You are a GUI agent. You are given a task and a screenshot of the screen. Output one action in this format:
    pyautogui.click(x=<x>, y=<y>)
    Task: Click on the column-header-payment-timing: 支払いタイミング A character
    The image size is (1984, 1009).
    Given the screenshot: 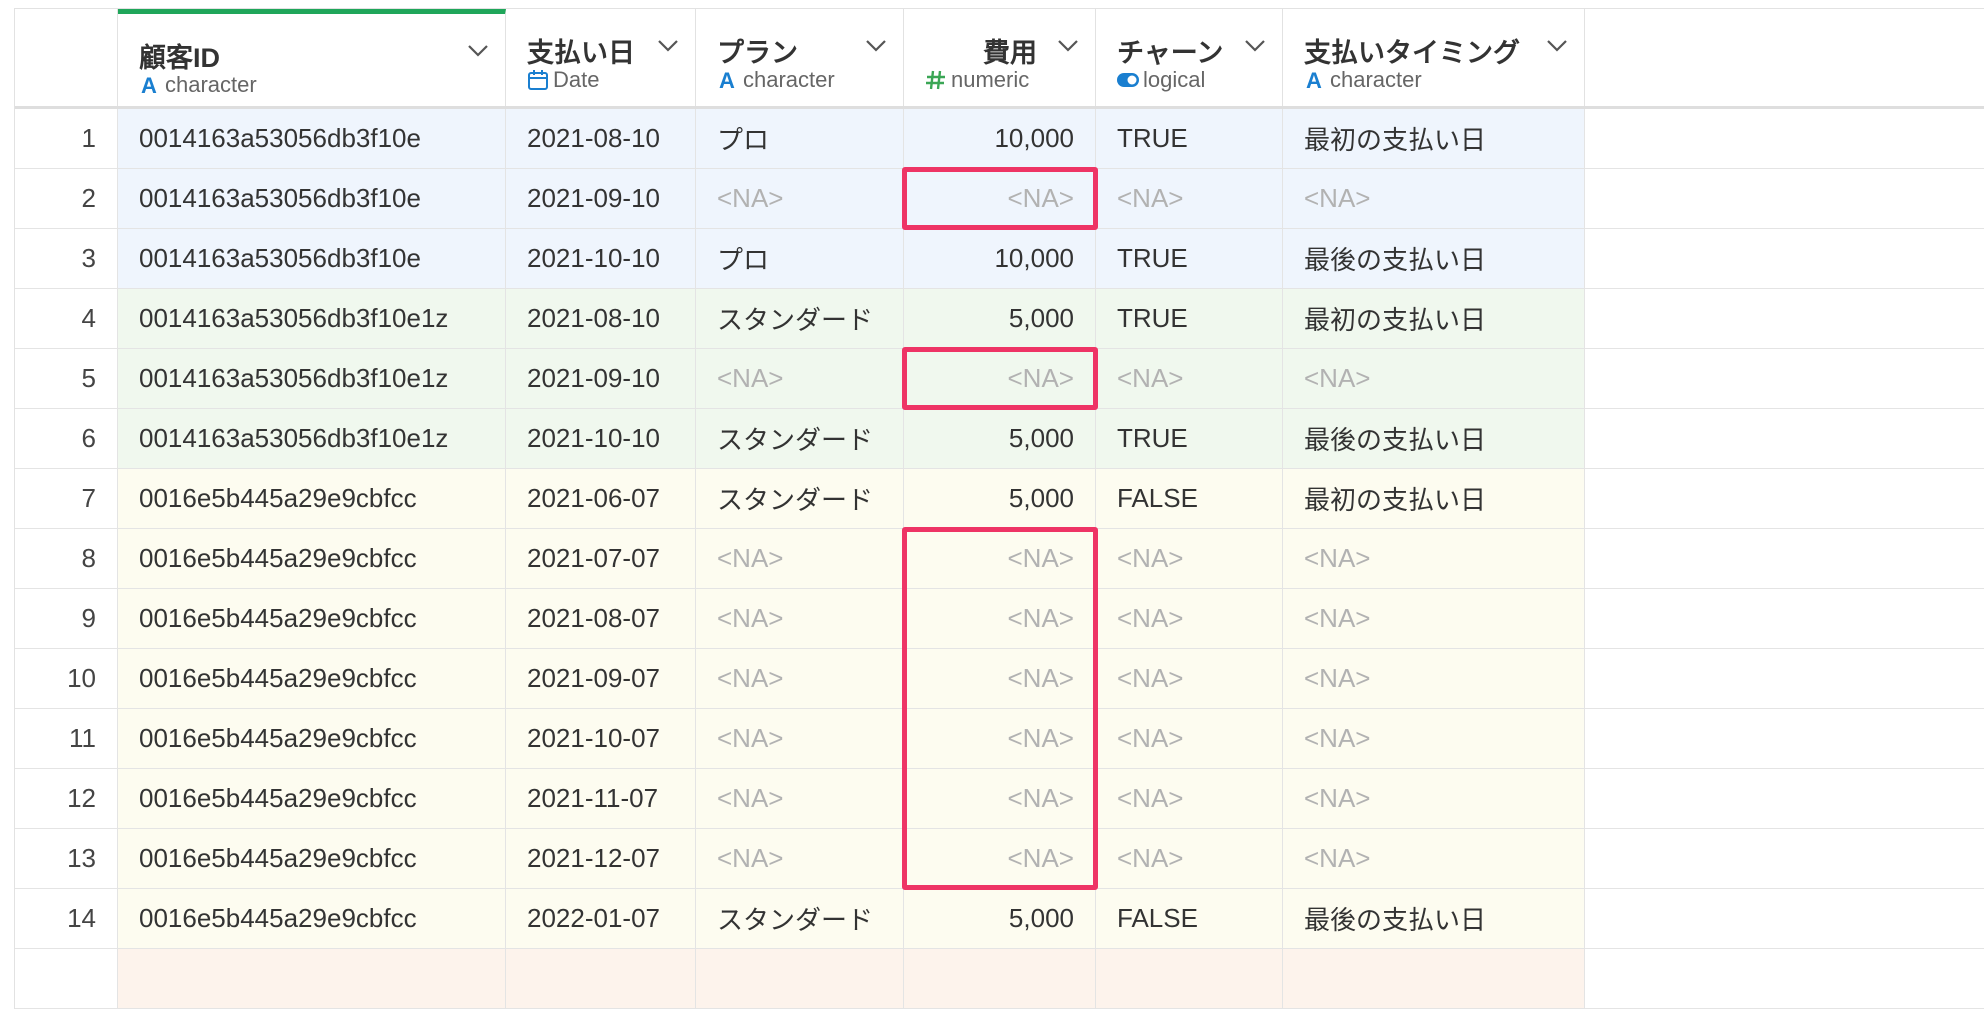 What is the action you would take?
    pyautogui.click(x=1434, y=57)
    